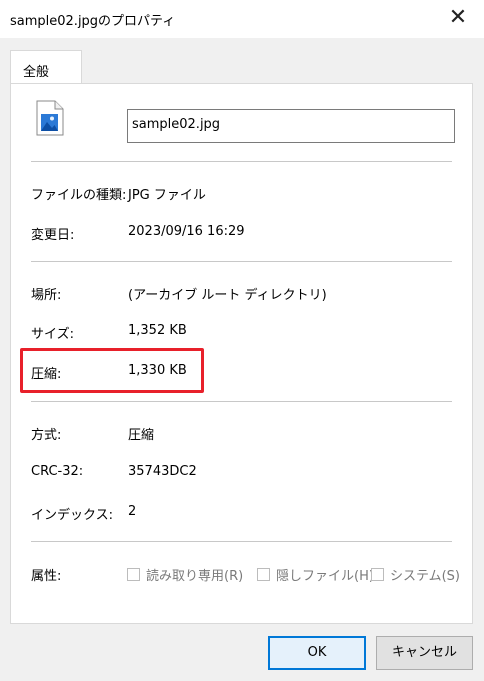 The image size is (484, 681). What do you see at coordinates (50, 118) in the screenshot?
I see `image-file-icon` at bounding box center [50, 118].